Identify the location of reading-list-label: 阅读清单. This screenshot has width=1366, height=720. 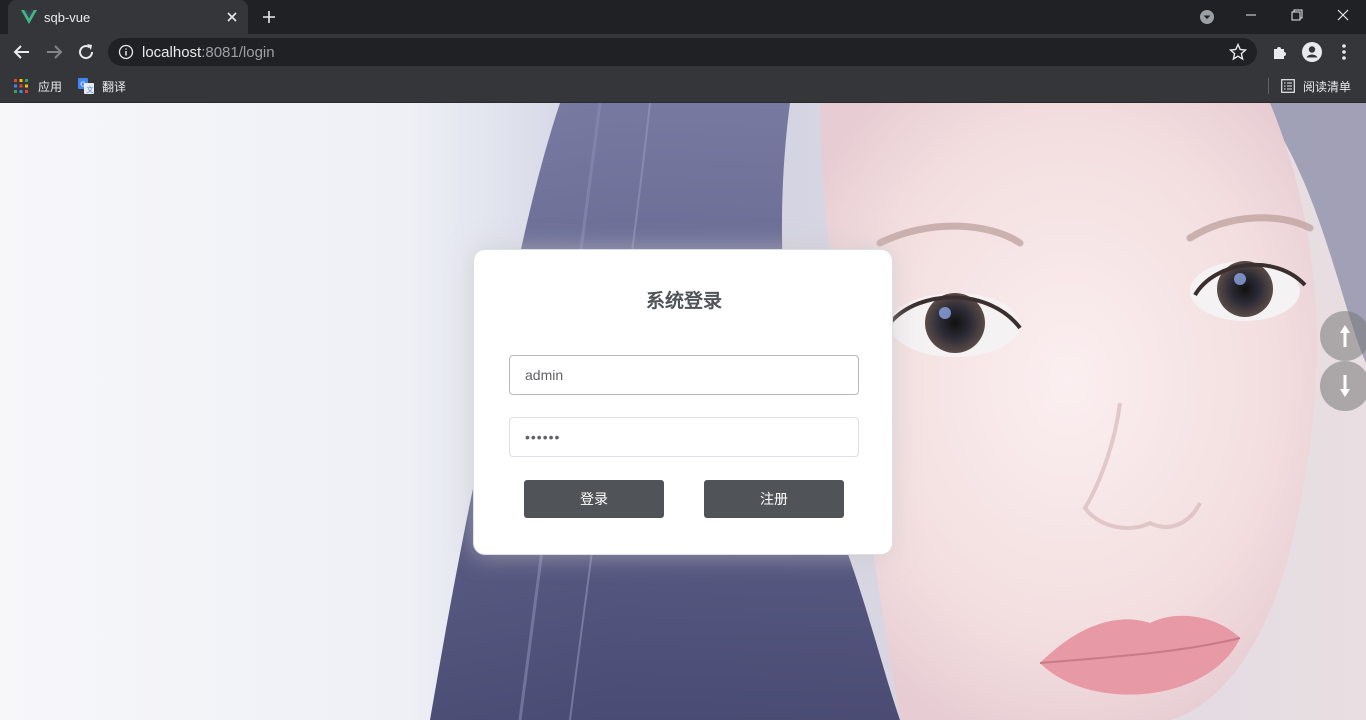
(1327, 87).